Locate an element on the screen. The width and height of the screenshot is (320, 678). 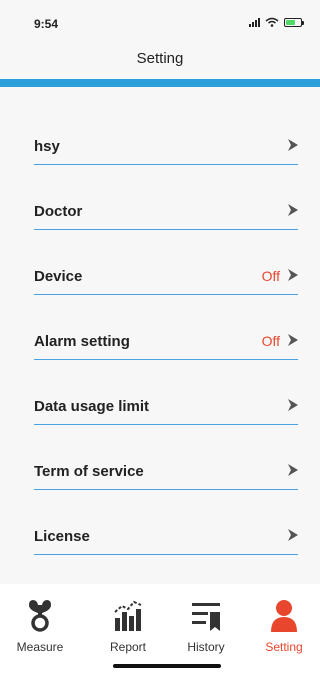
device-status: Off is located at coordinates (270, 276).